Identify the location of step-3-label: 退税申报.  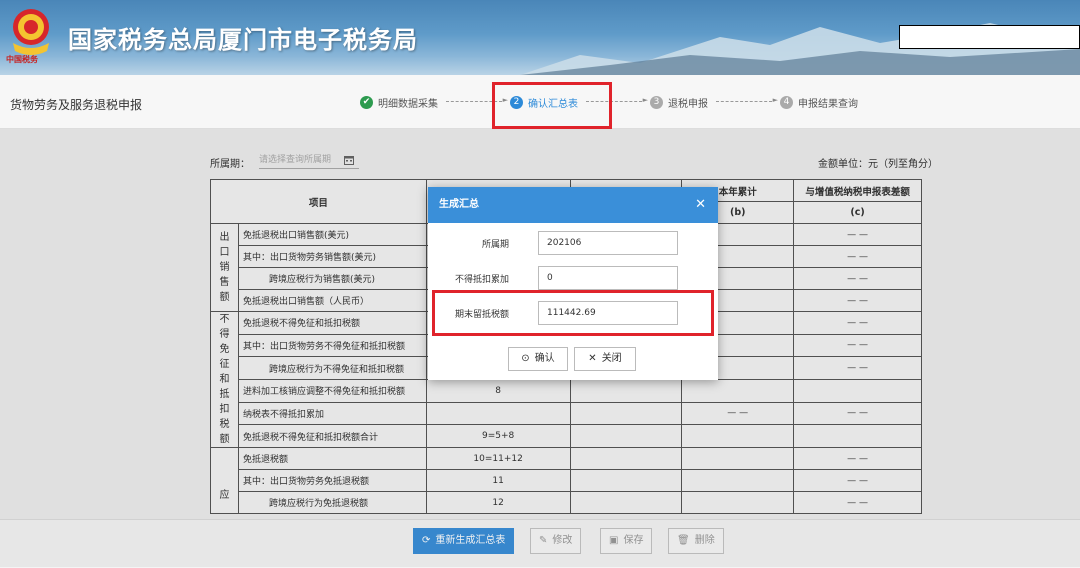
(688, 104).